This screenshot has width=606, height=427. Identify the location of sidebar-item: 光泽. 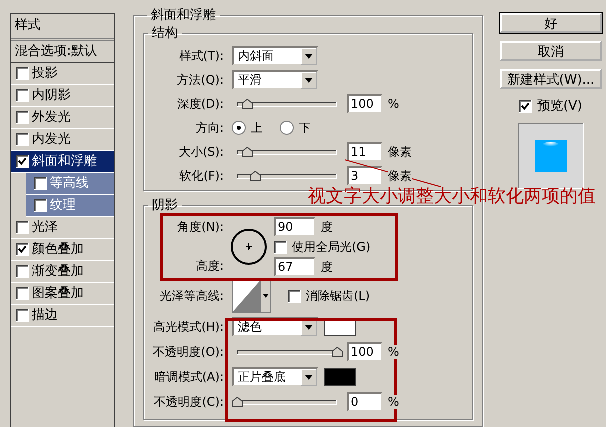
(62, 228).